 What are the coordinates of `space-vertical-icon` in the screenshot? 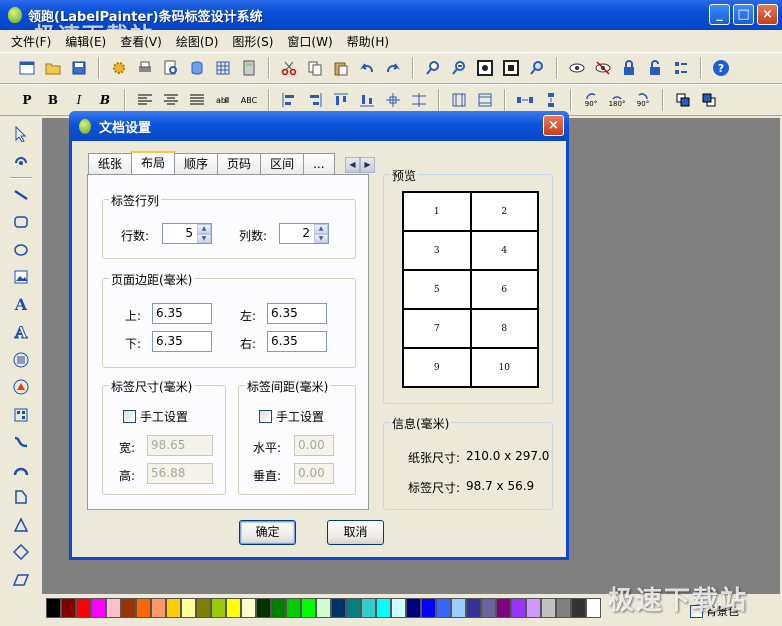 It's located at (551, 100).